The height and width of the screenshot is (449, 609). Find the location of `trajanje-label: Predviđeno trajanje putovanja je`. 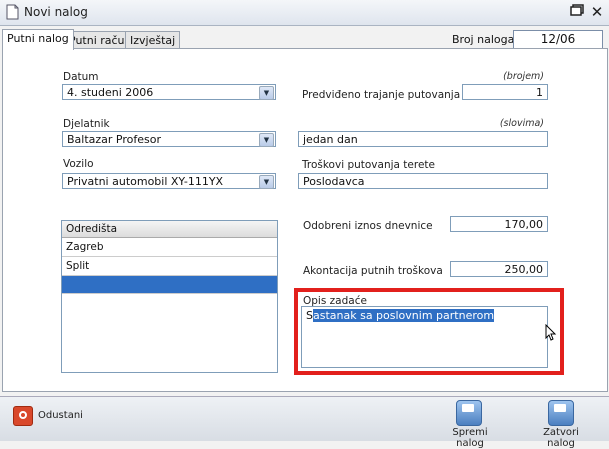

trajanje-label: Predviđeno trajanje putovanja je is located at coordinates (387, 95).